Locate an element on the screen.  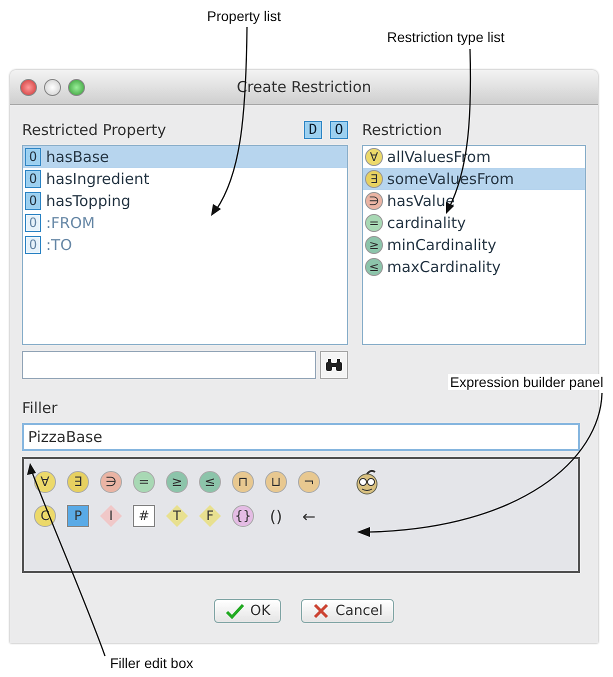
section-label: Restricted Property is located at coordinates (94, 130).